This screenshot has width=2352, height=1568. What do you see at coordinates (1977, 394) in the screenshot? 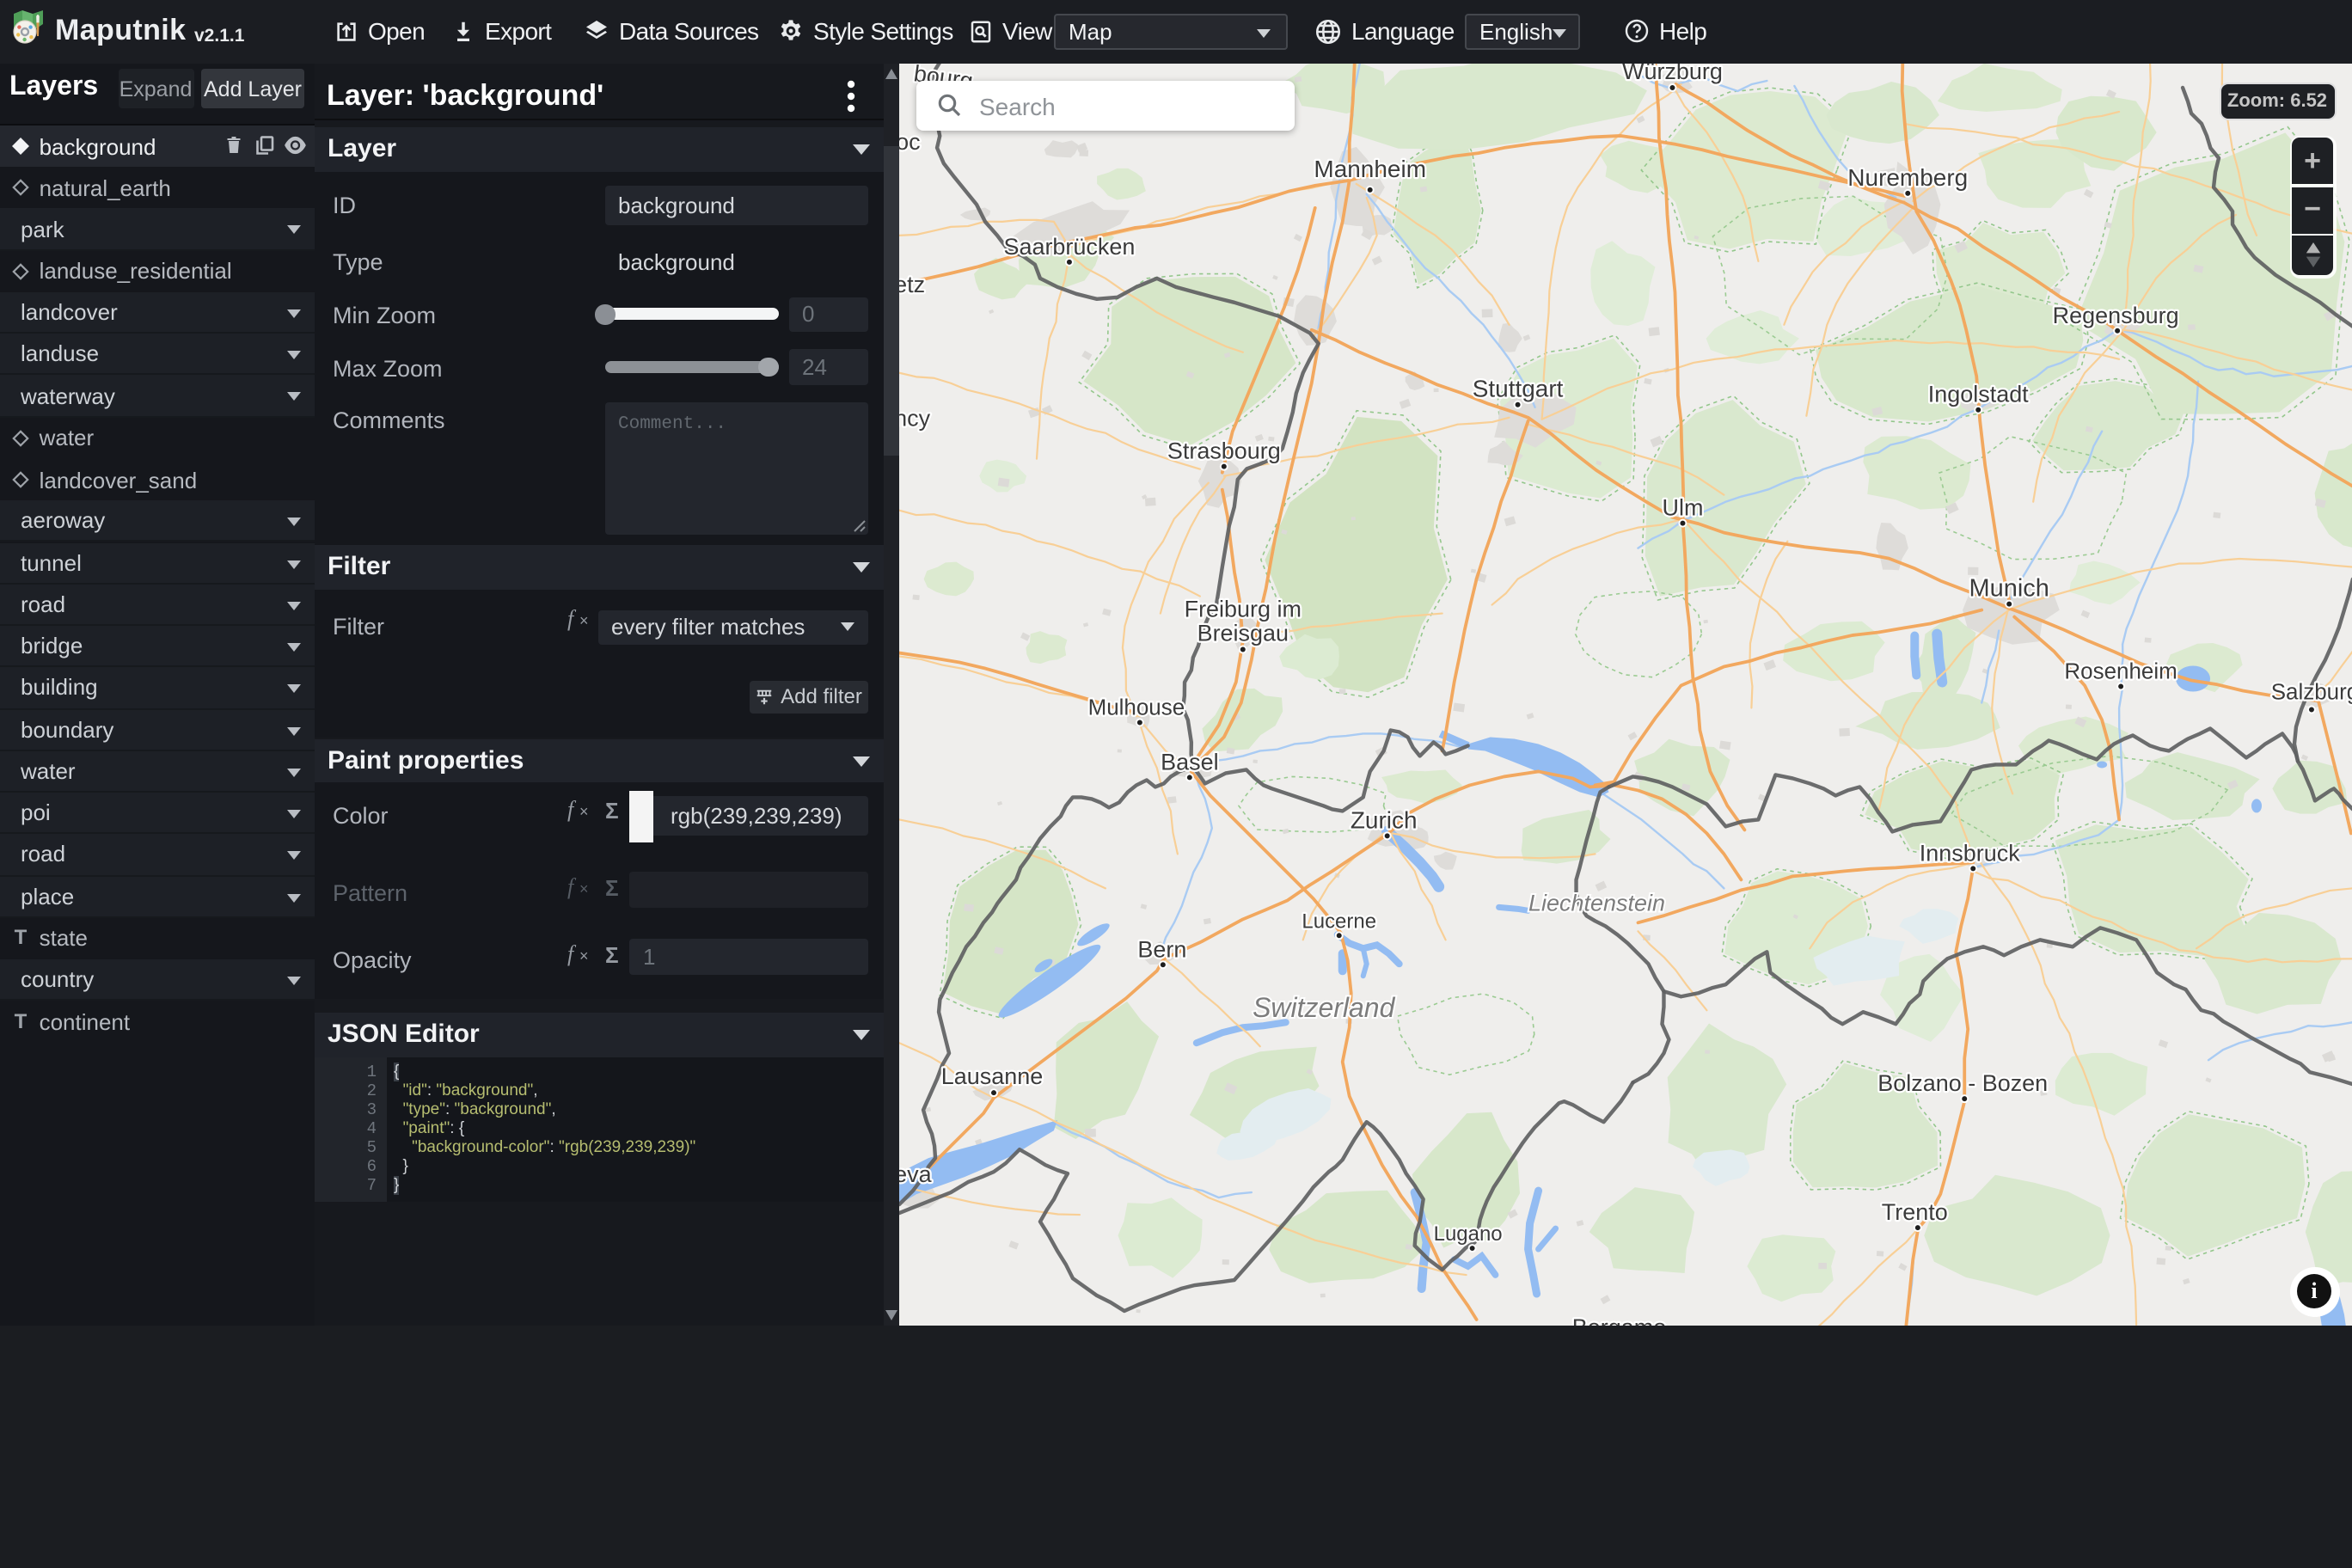
I see `svg-text: Ingolstadt` at bounding box center [1977, 394].